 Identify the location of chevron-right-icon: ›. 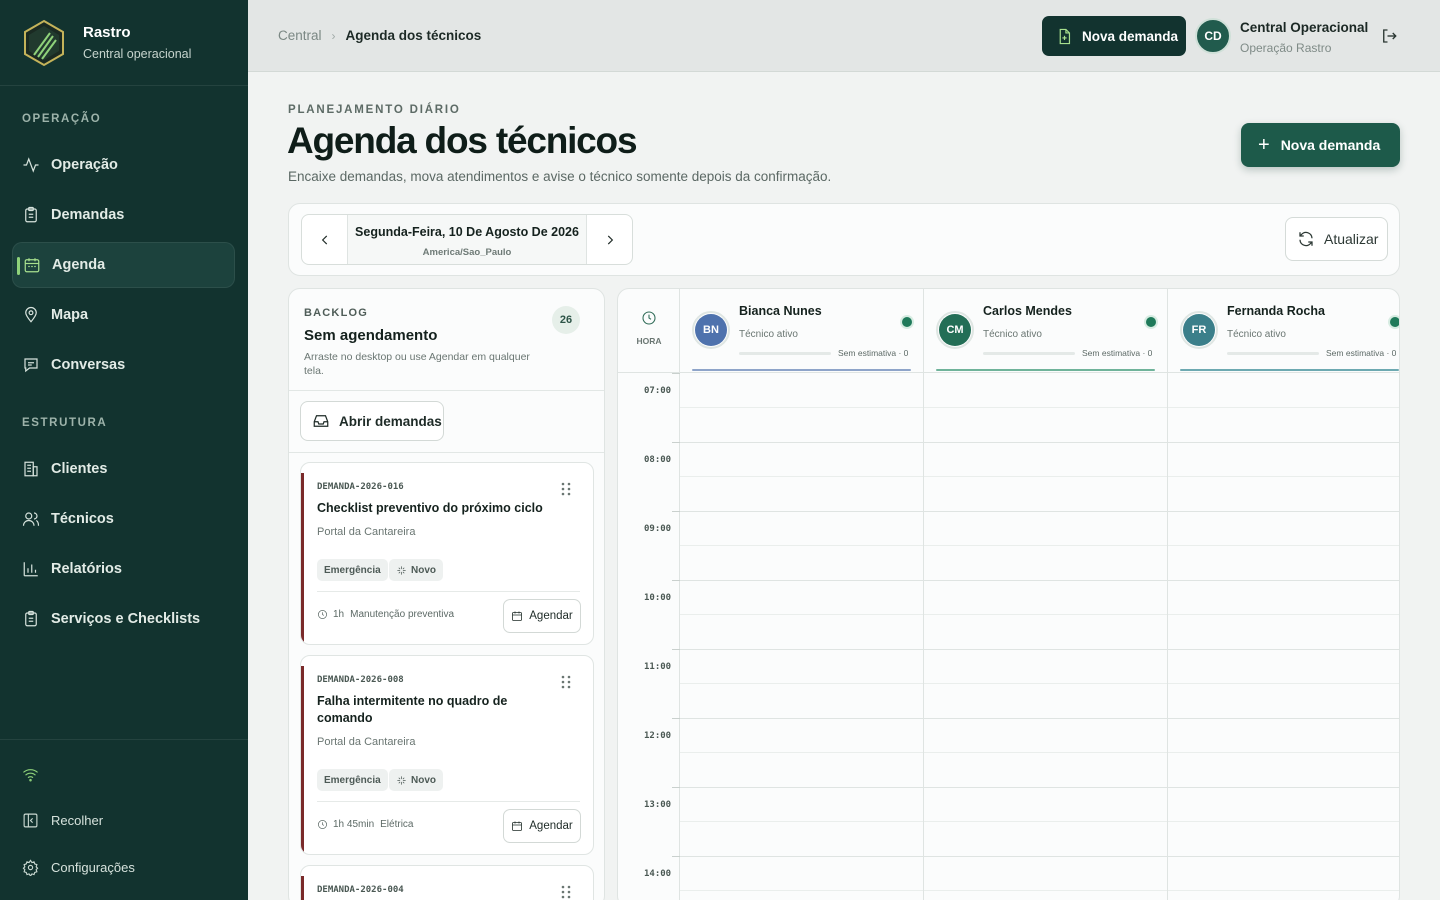
(333, 35).